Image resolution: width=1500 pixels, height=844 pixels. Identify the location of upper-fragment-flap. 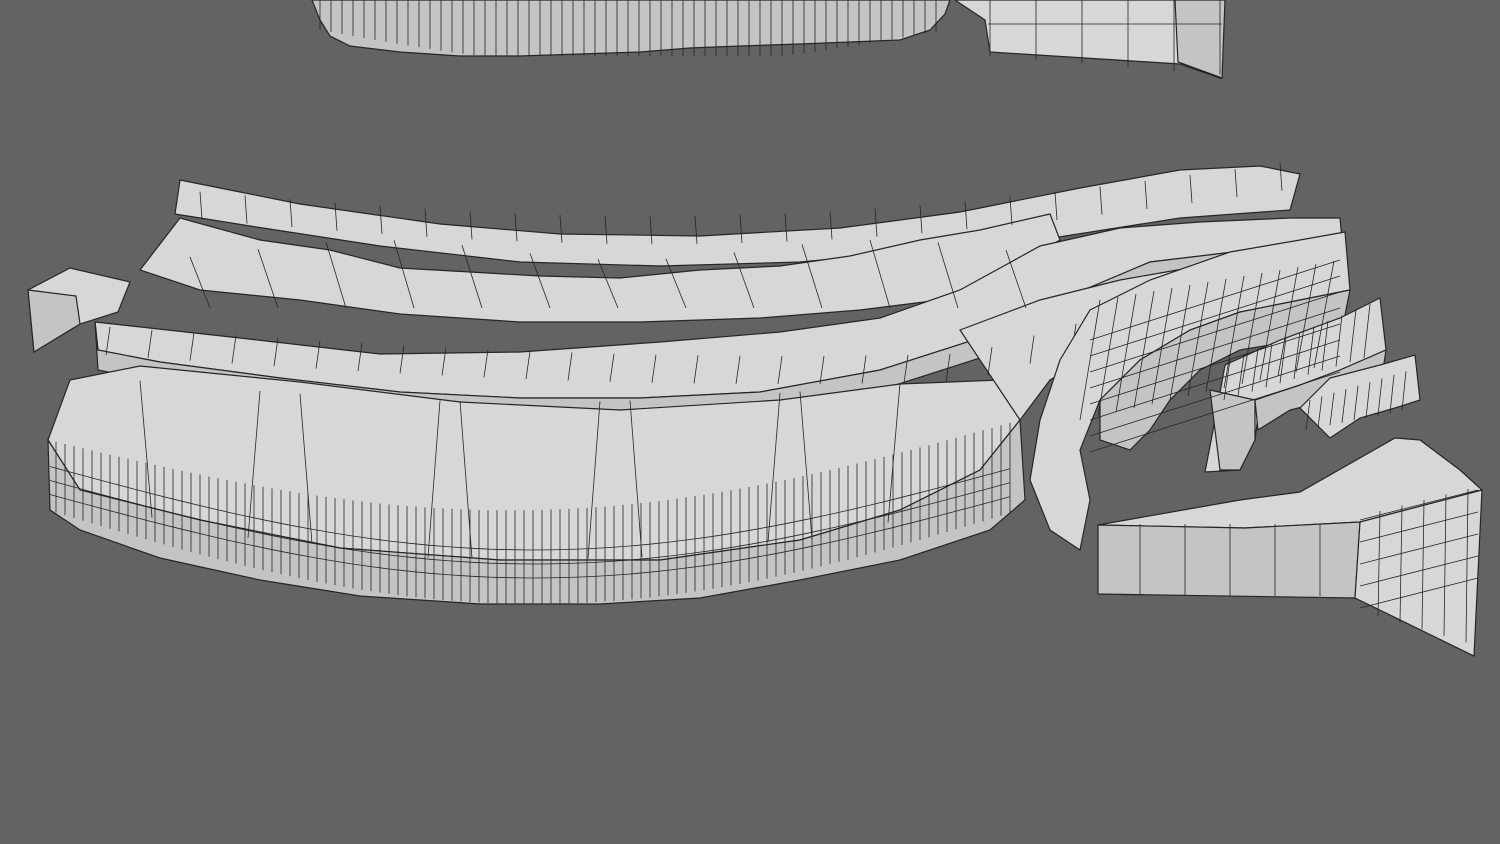
(1200, 39).